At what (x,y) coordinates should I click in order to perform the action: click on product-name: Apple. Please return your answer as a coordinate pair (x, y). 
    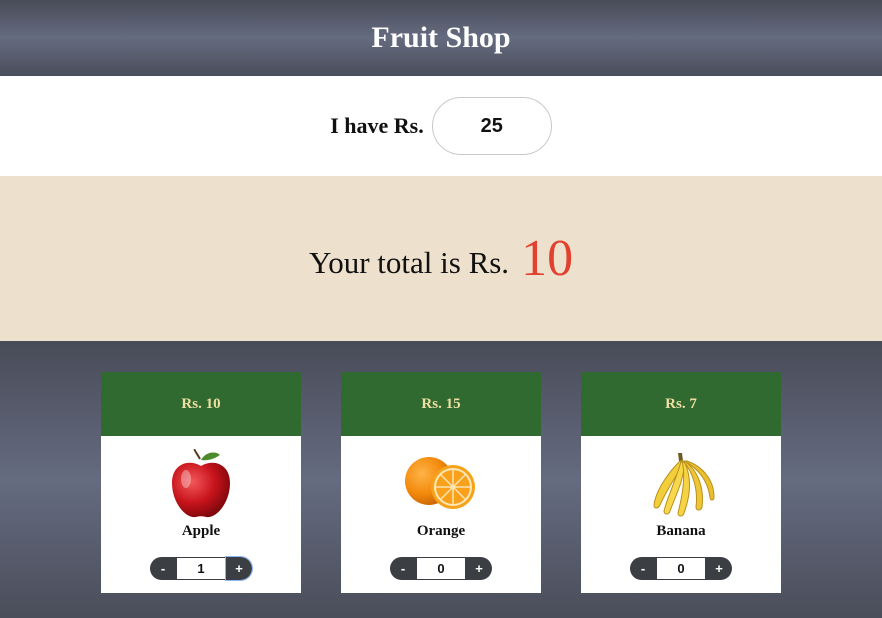
    Looking at the image, I should click on (201, 531).